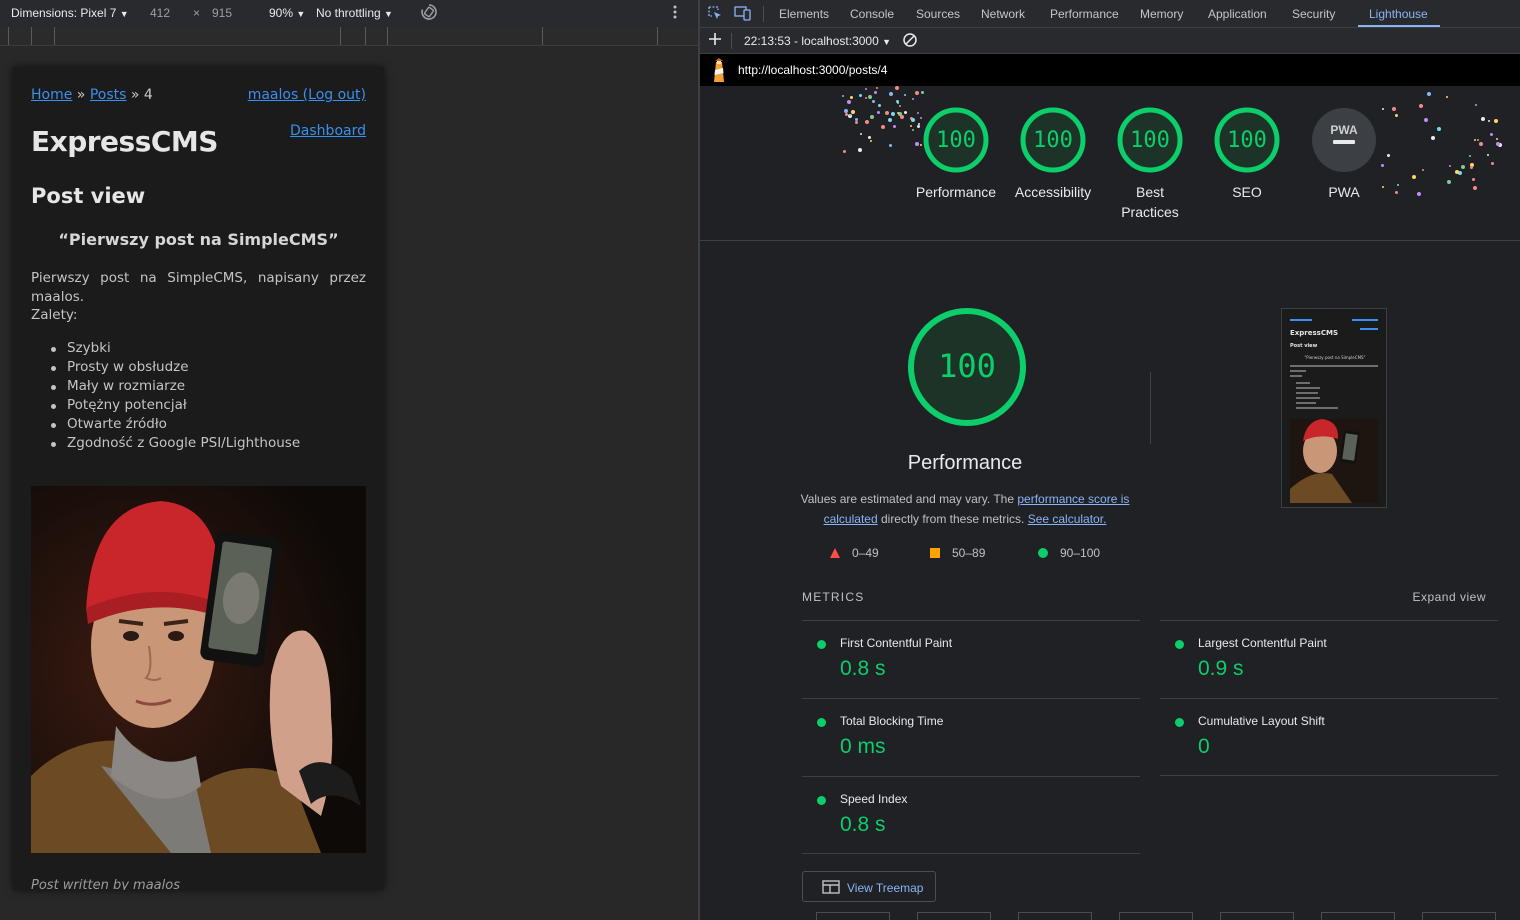 Image resolution: width=1520 pixels, height=920 pixels. Describe the element at coordinates (108, 95) in the screenshot. I see `breadcrumb-posts-link: Posts` at that location.